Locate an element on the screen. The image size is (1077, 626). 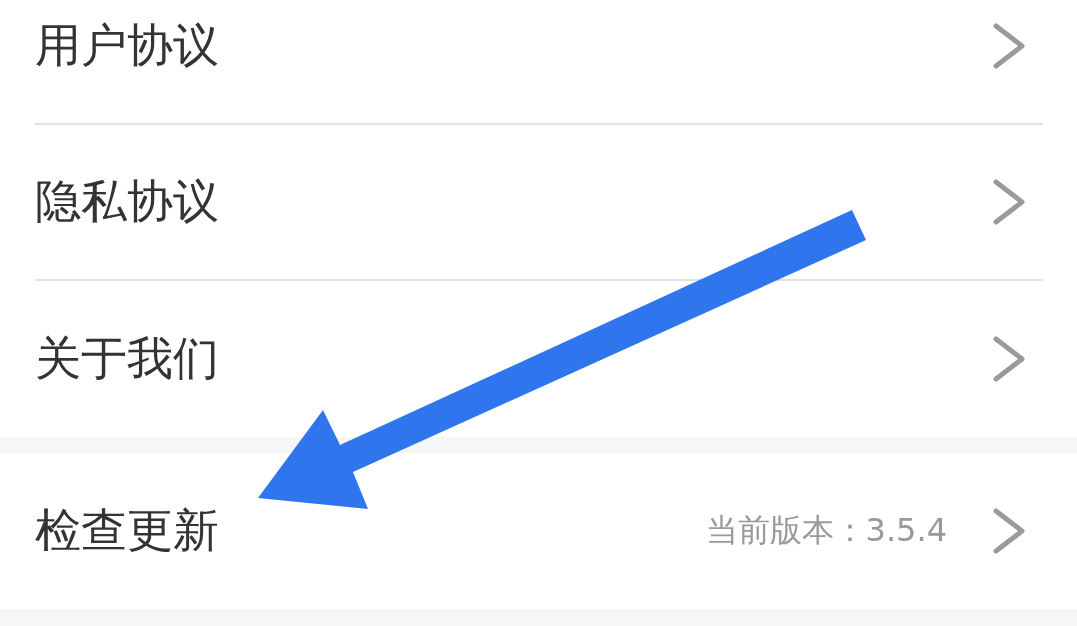
setting-label: 隐私协议 is located at coordinates (127, 202).